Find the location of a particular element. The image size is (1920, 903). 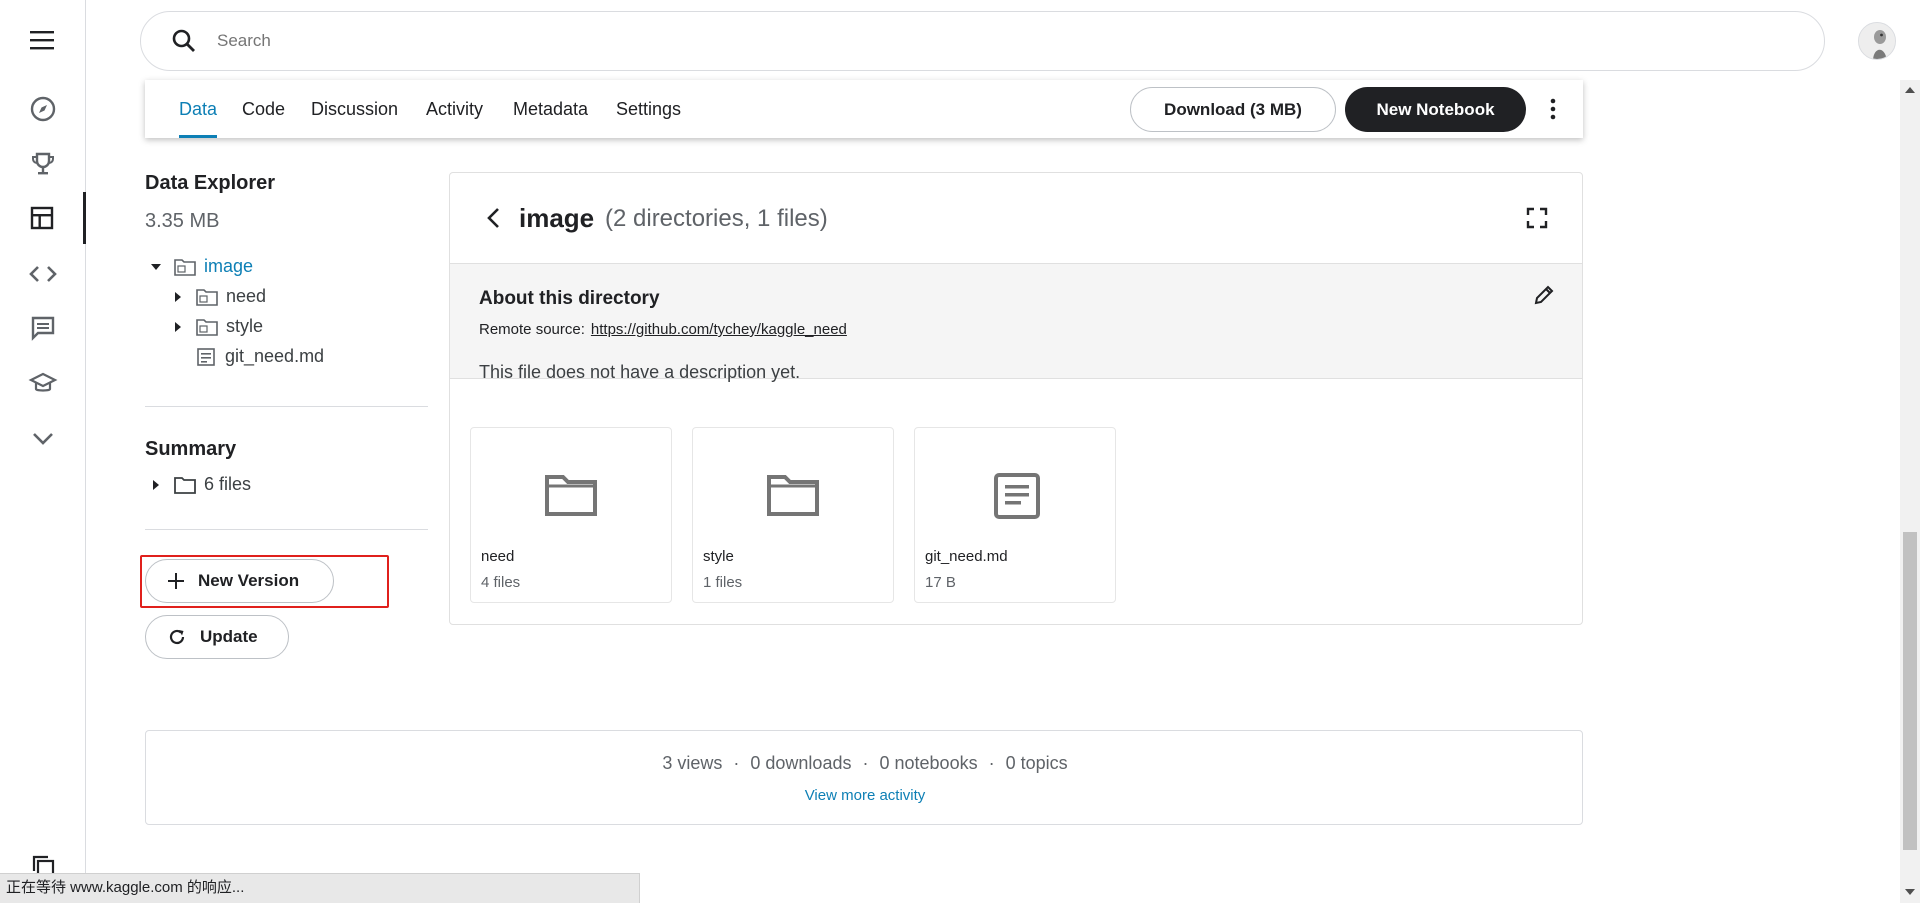

file-card-need: need 4 files is located at coordinates (571, 515).